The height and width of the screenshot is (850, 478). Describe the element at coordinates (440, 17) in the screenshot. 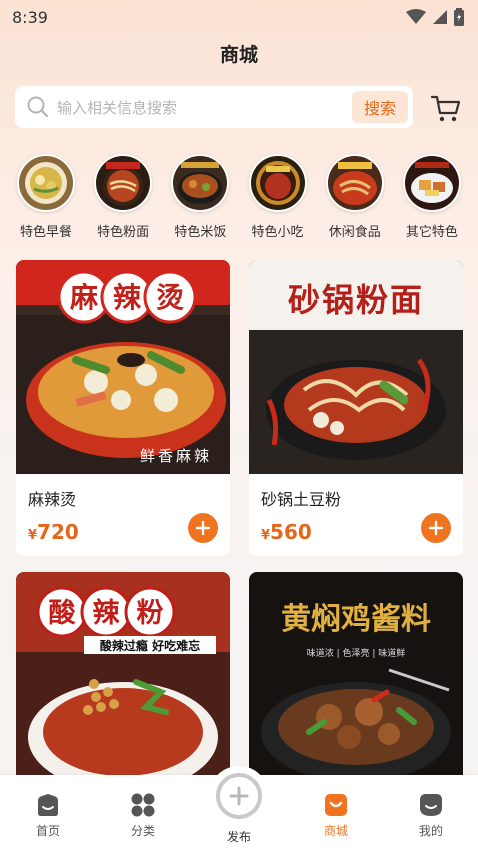

I see `signal-icon` at that location.